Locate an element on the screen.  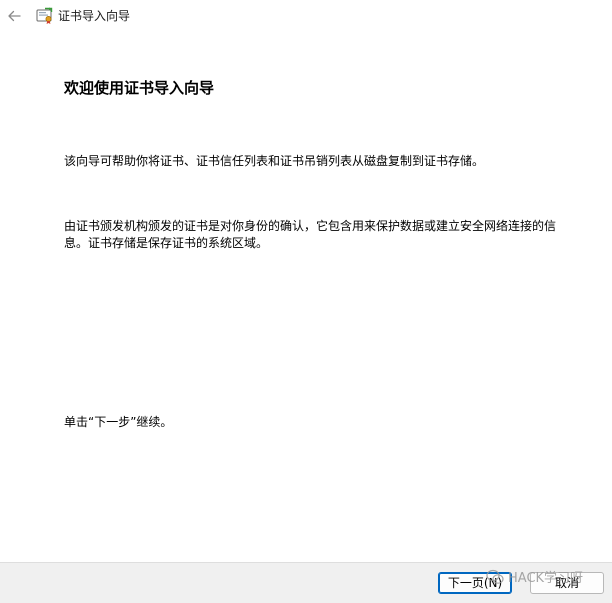
next-button: 下一页(N) is located at coordinates (475, 583).